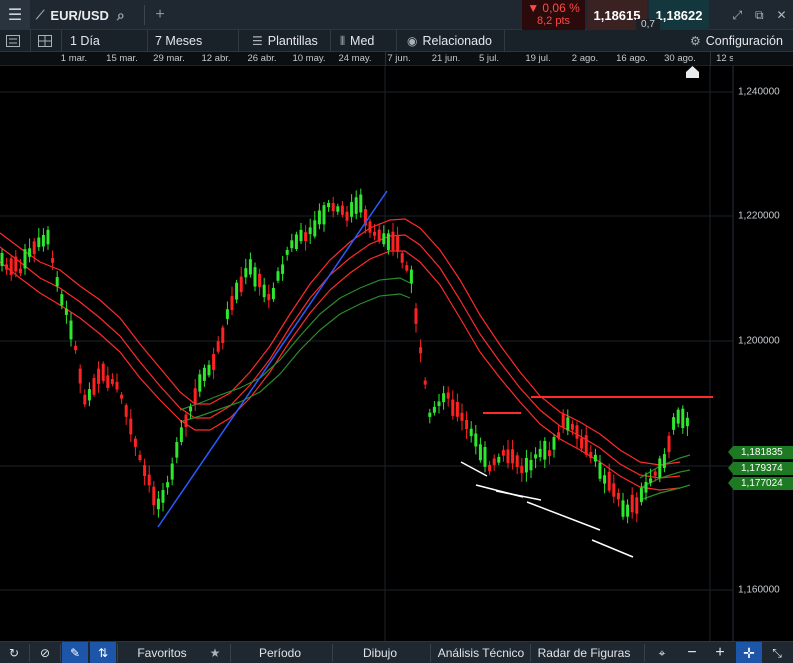 The height and width of the screenshot is (663, 793). Describe the element at coordinates (632, 58) in the screenshot. I see `date-tick: 16 ago.` at that location.